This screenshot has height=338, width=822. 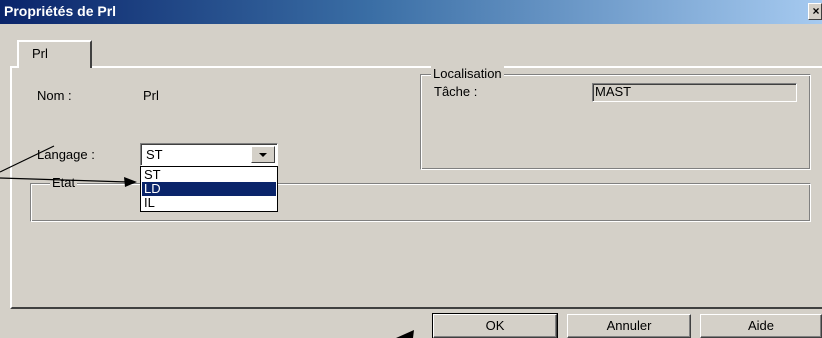 I want to click on close-icon: ×, so click(x=815, y=11).